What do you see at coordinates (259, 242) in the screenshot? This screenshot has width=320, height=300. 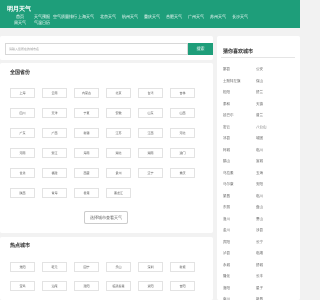 I see `sidebar-city-link: 长宁` at bounding box center [259, 242].